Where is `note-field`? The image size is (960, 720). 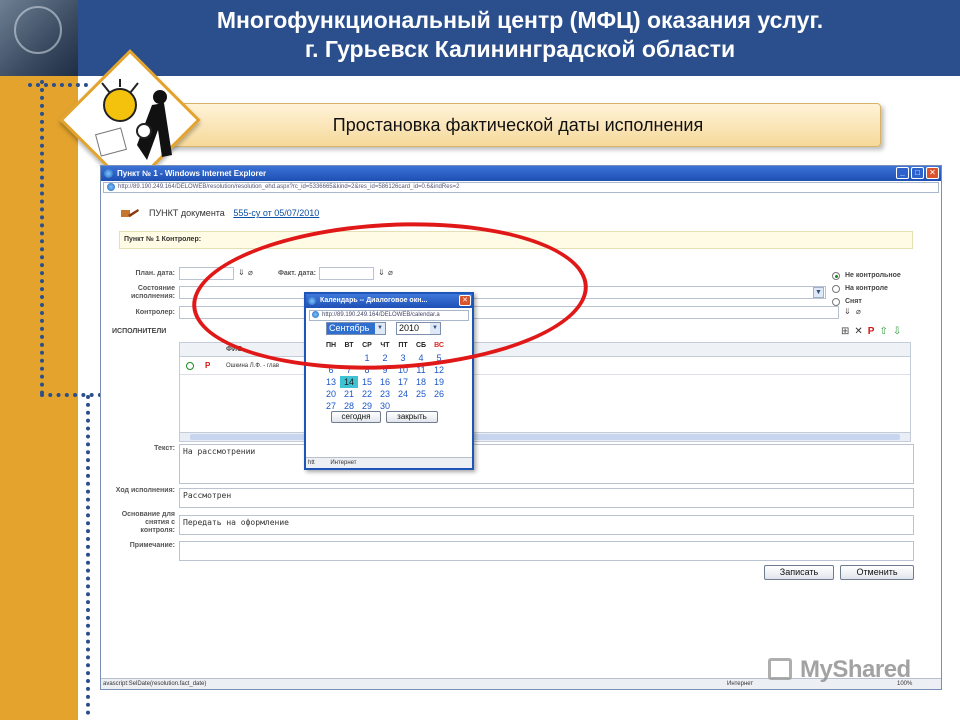 note-field is located at coordinates (546, 551).